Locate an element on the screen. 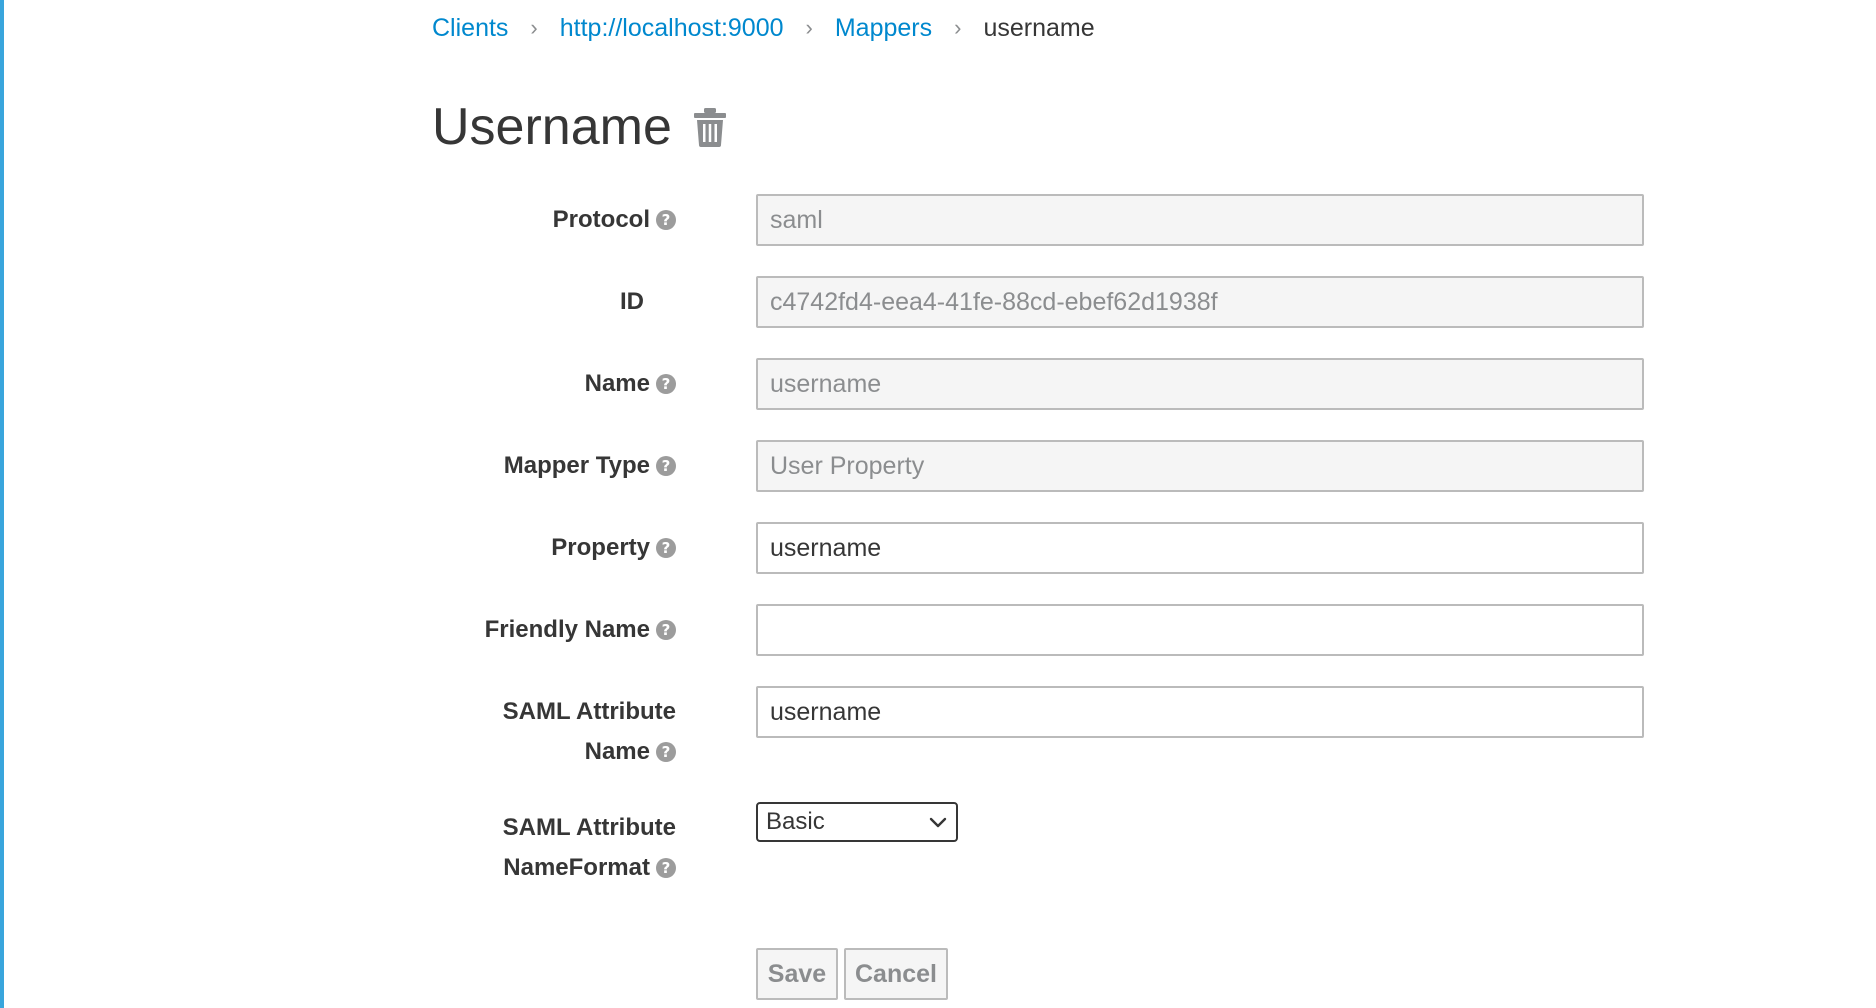  protocol-field is located at coordinates (1200, 220).